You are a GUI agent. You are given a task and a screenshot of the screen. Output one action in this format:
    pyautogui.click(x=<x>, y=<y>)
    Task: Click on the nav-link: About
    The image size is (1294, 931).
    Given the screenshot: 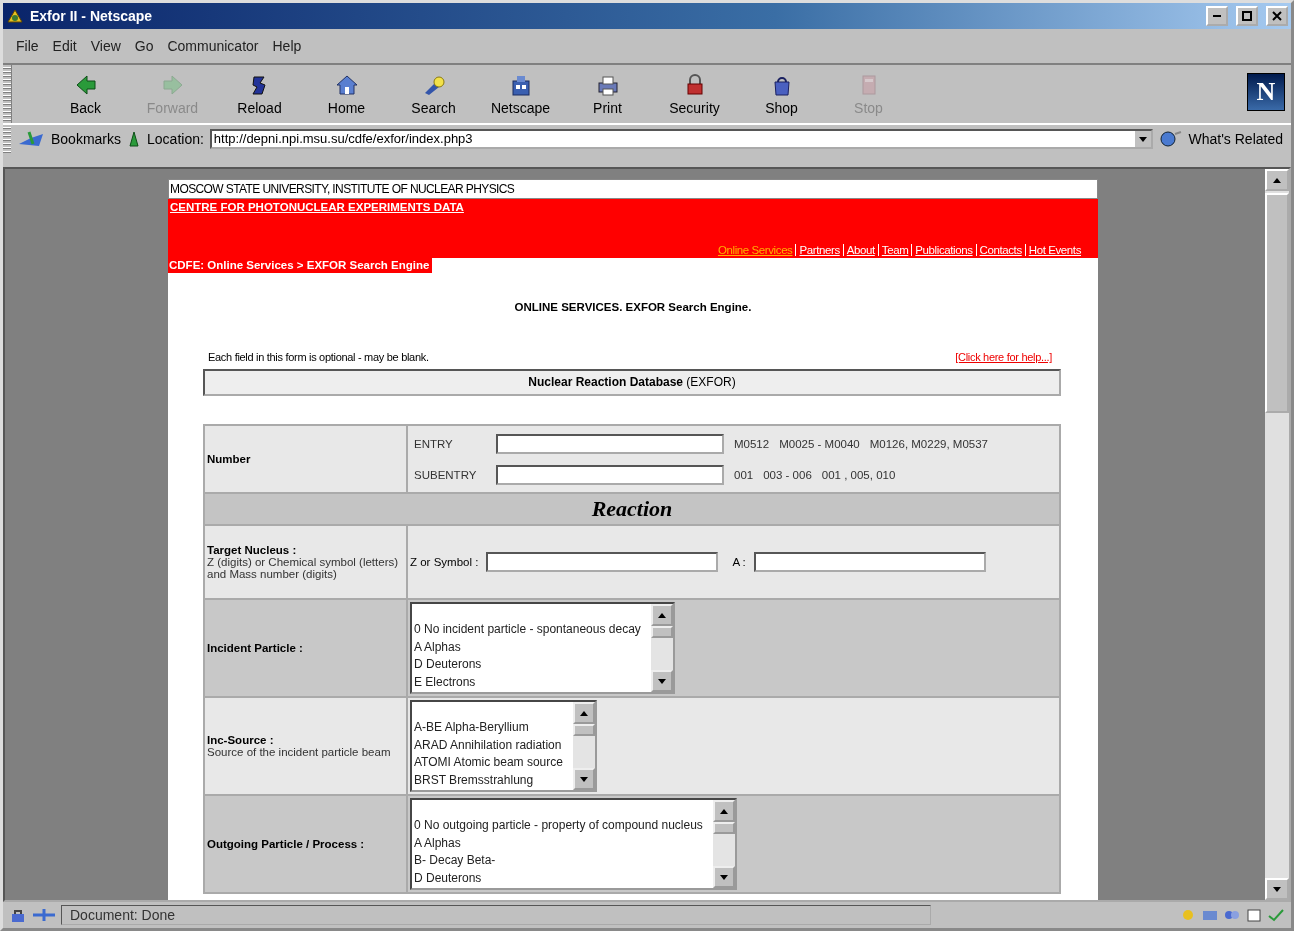 What is the action you would take?
    pyautogui.click(x=860, y=250)
    